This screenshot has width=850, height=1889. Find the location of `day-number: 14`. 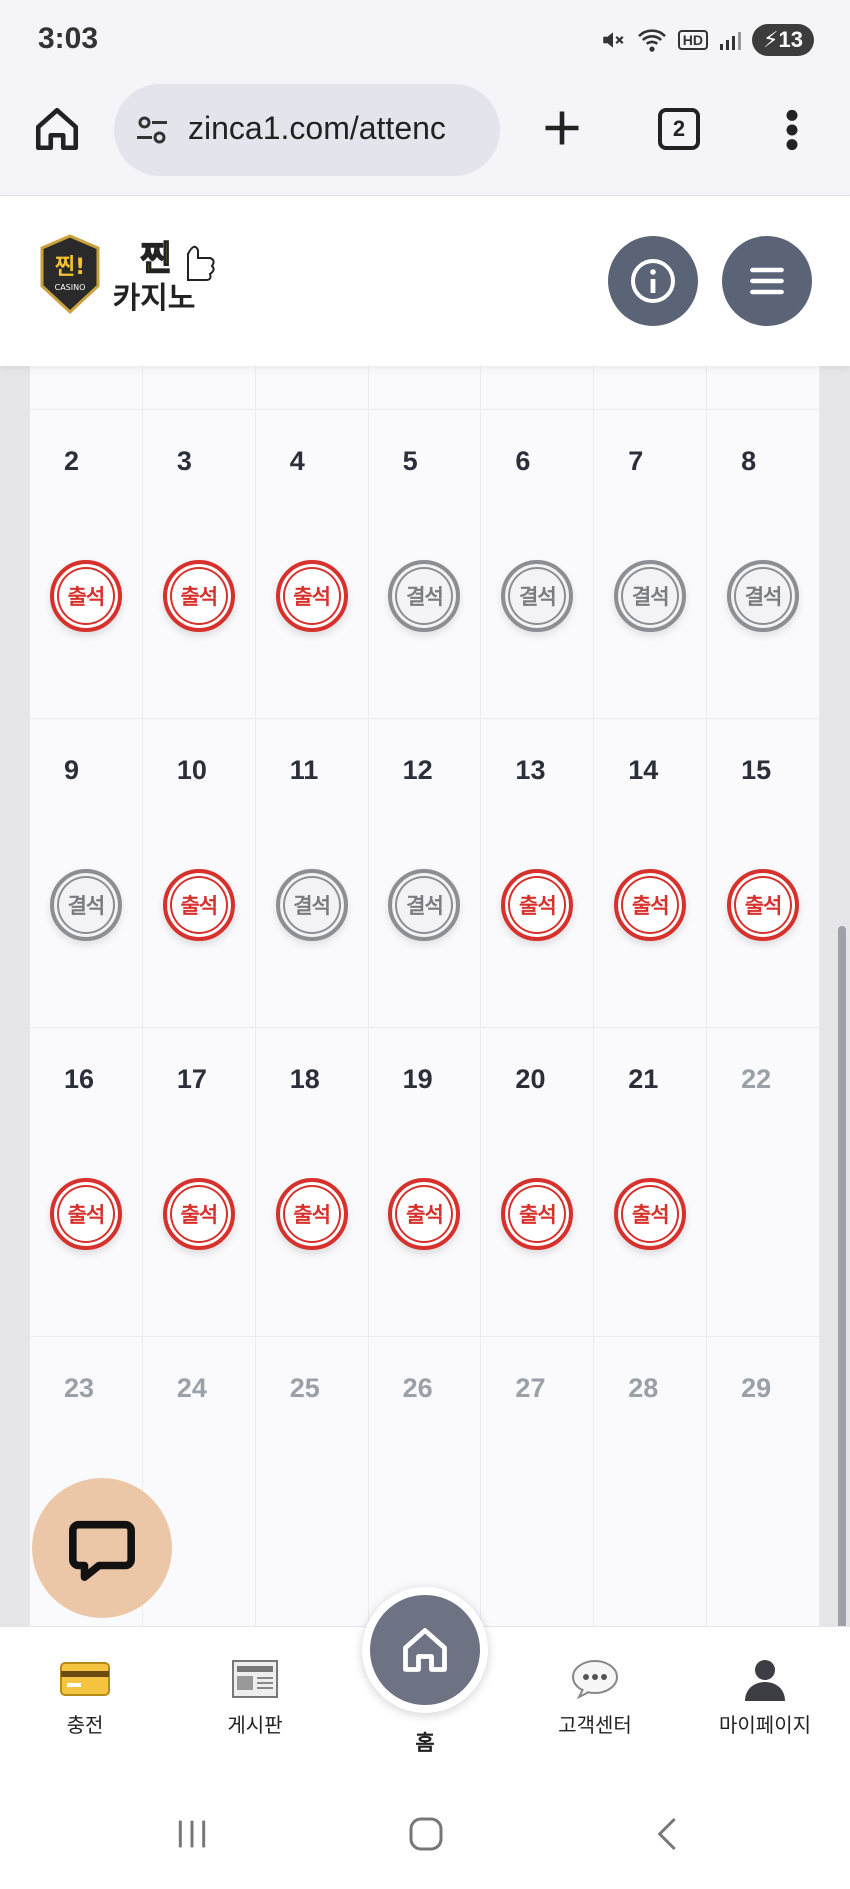

day-number: 14 is located at coordinates (643, 770).